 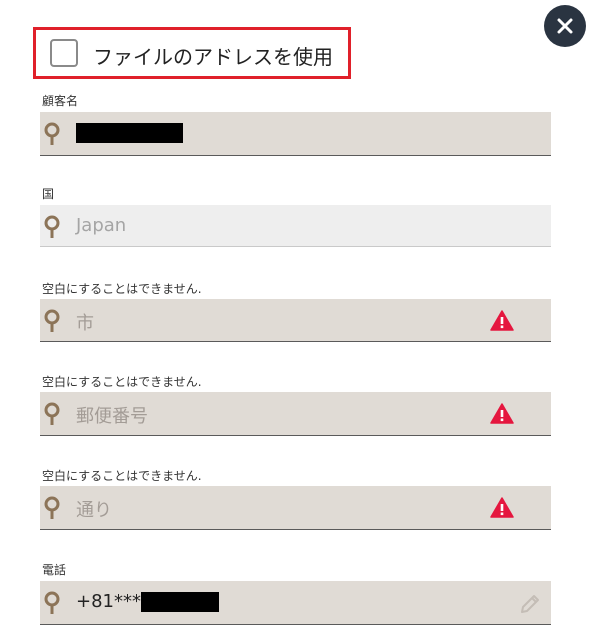 I want to click on phone-label: 電話, so click(x=54, y=570).